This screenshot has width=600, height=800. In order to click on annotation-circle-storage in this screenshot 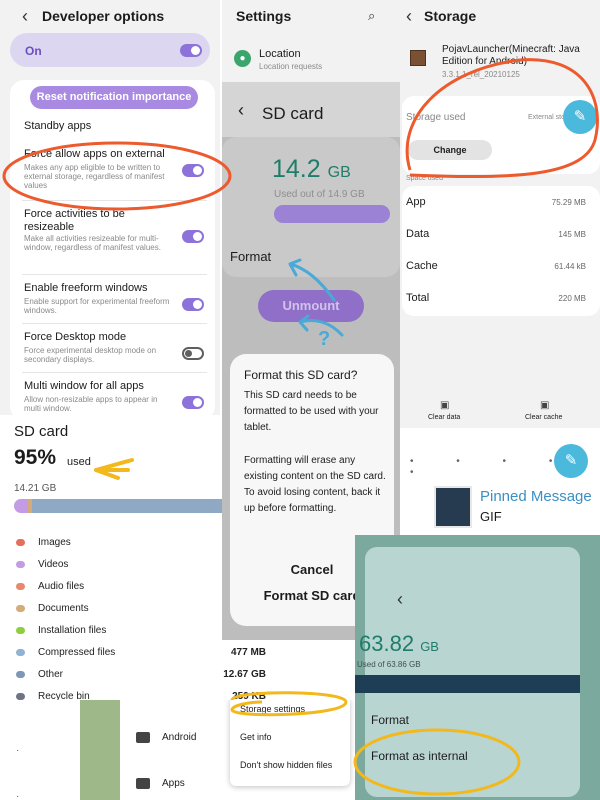, I will do `click(502, 118)`.